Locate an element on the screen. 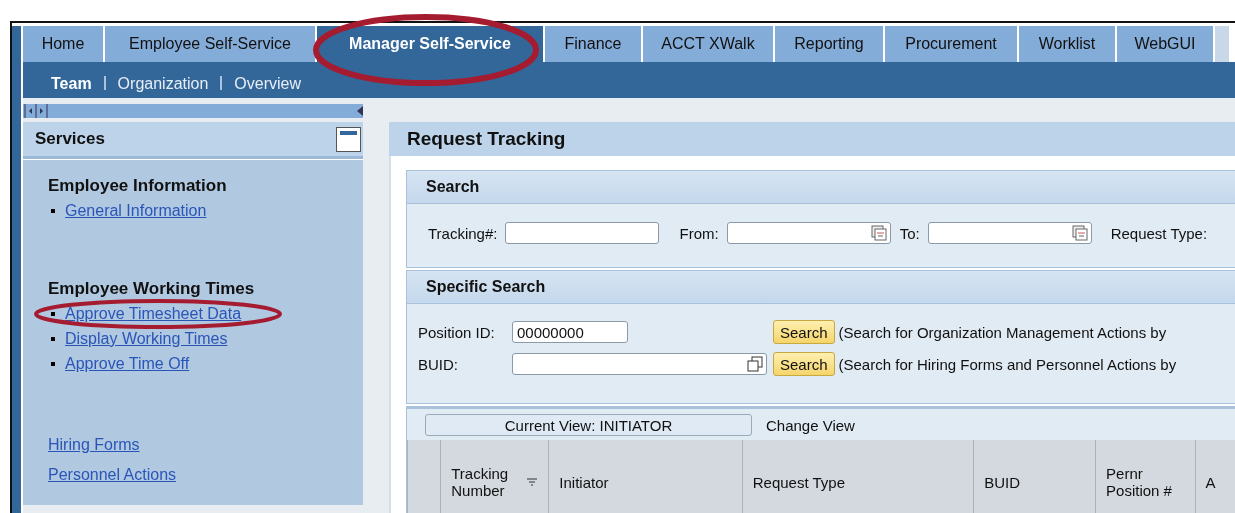 The width and height of the screenshot is (1235, 513). column-header: BUID is located at coordinates (1034, 476).